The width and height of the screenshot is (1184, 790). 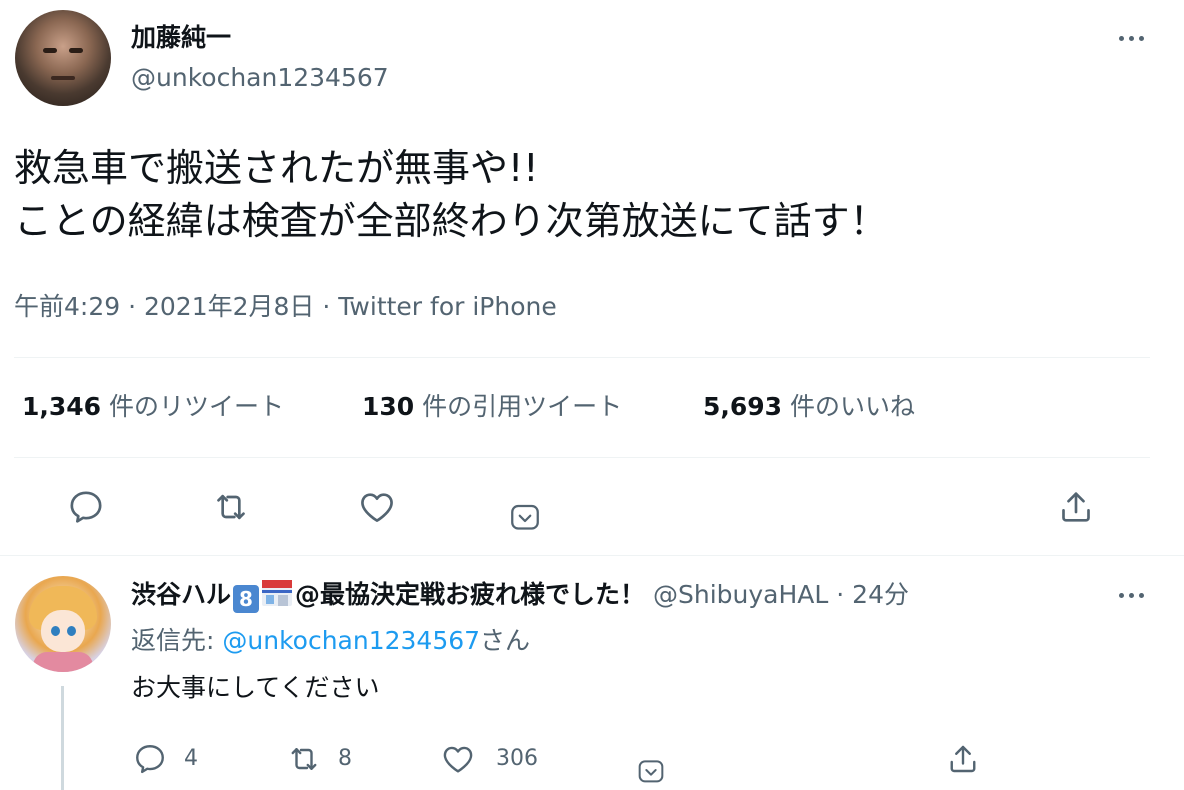 What do you see at coordinates (853, 406) in the screenshot?
I see `likes-label: 件のいいね` at bounding box center [853, 406].